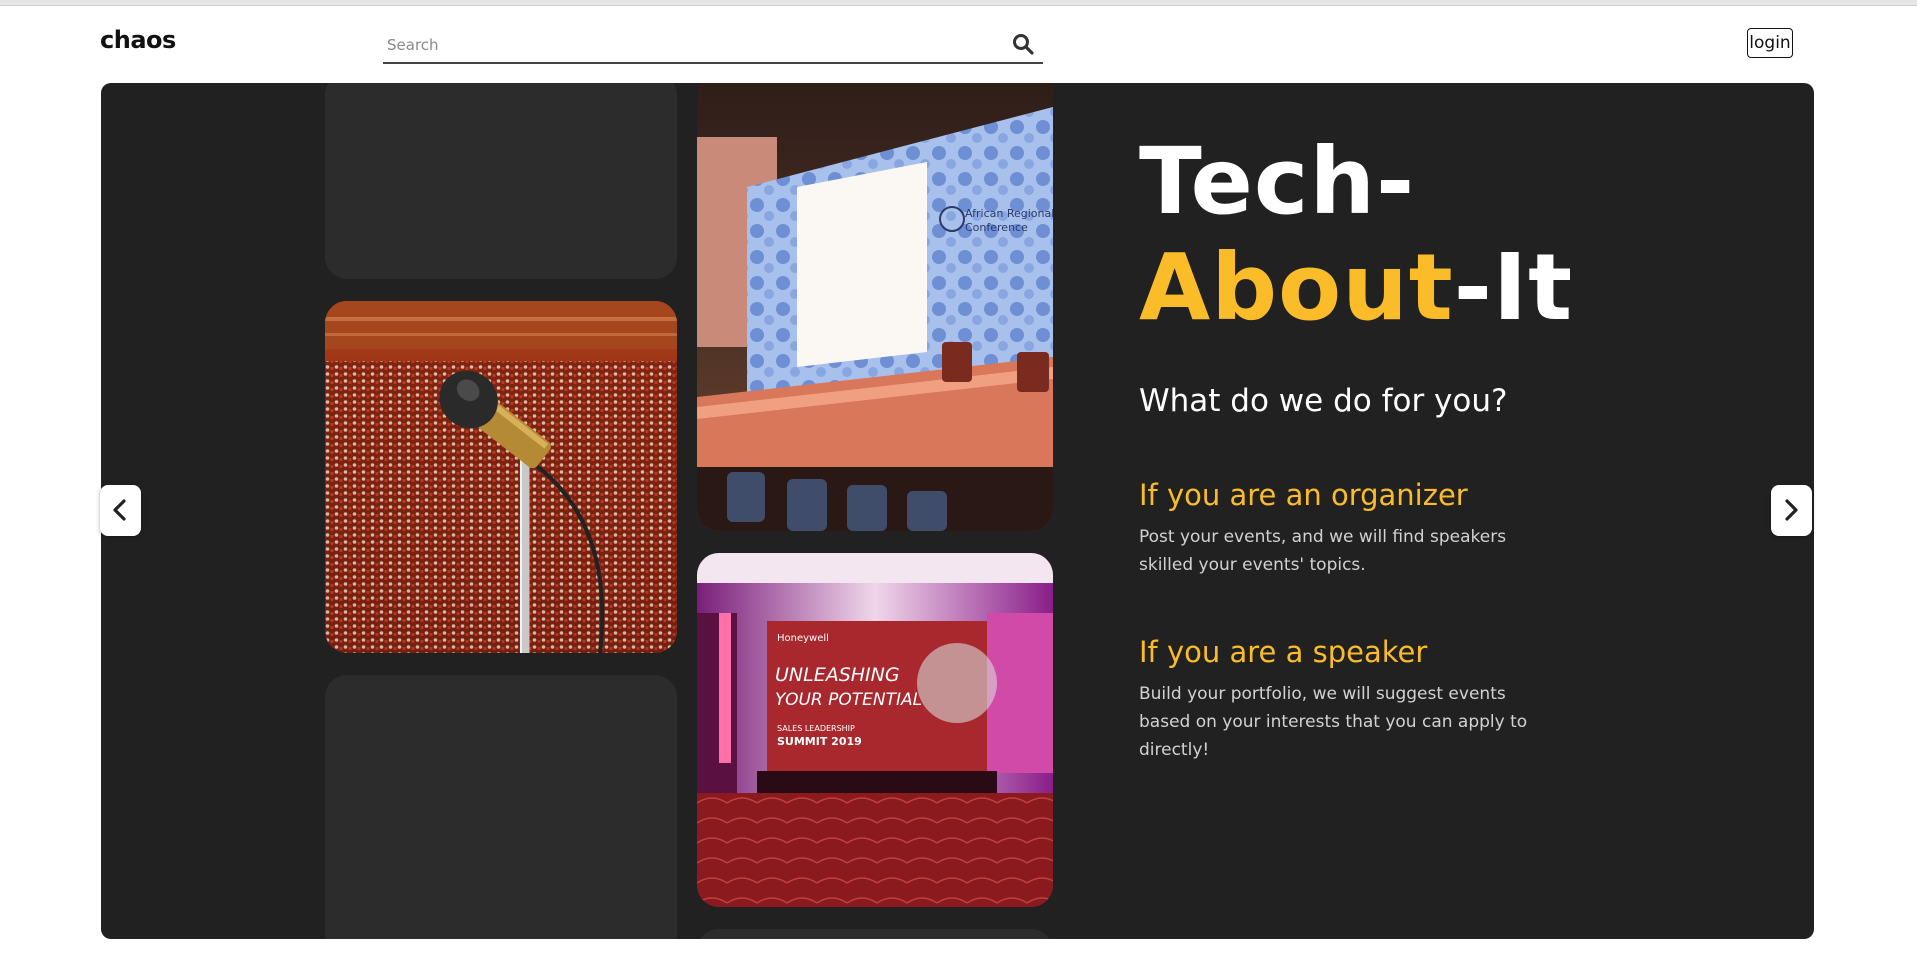  I want to click on hero-title-line2: About-It, so click(1356, 288).